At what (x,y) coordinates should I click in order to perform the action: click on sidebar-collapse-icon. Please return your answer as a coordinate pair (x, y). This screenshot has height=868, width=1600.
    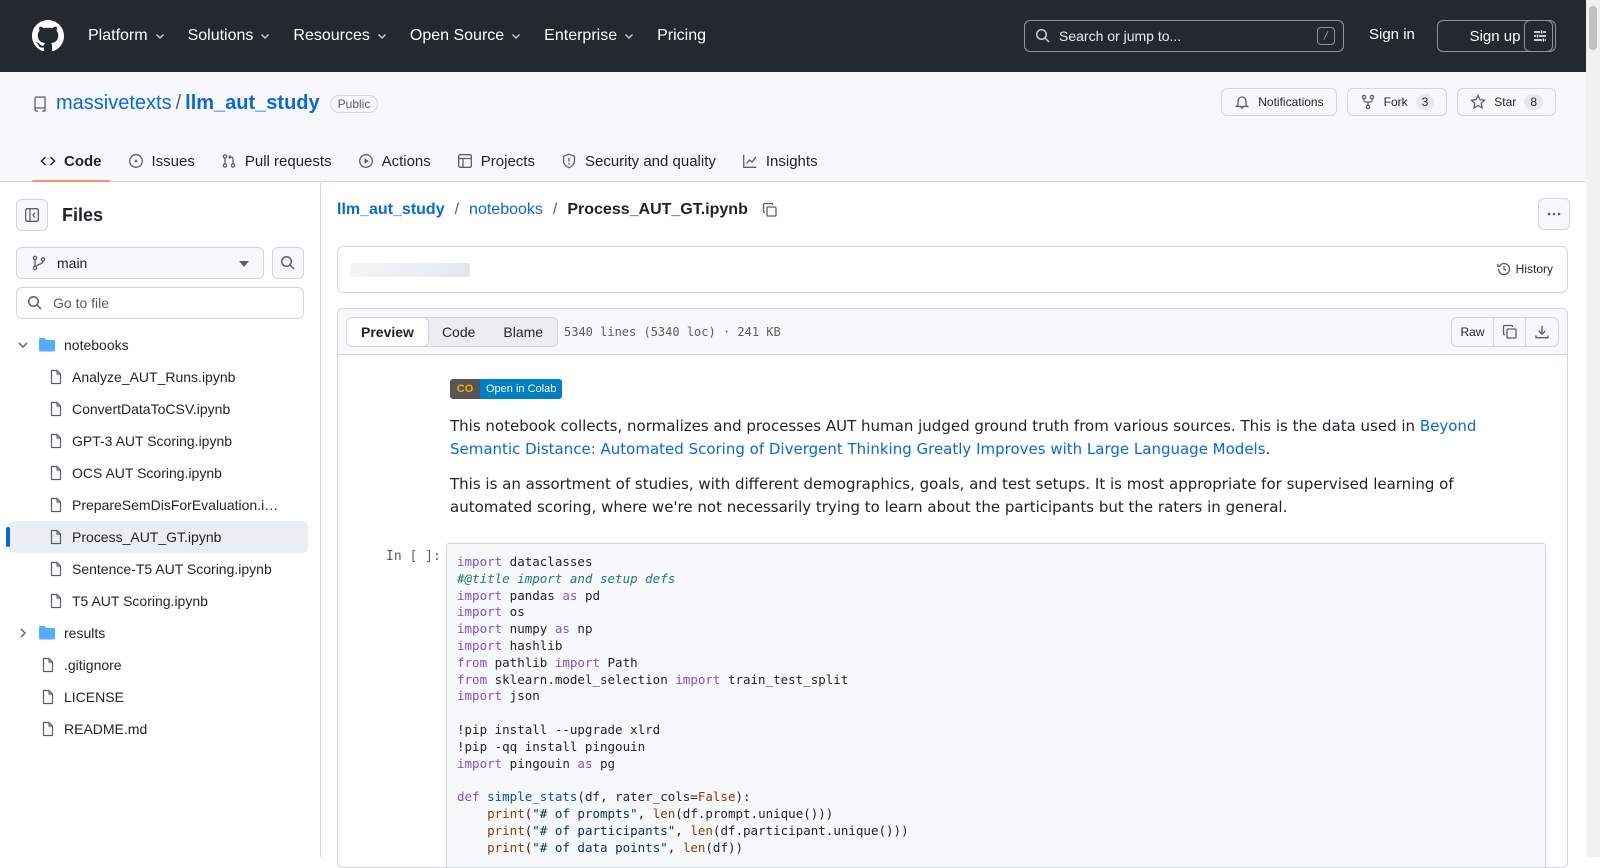
    Looking at the image, I should click on (32, 215).